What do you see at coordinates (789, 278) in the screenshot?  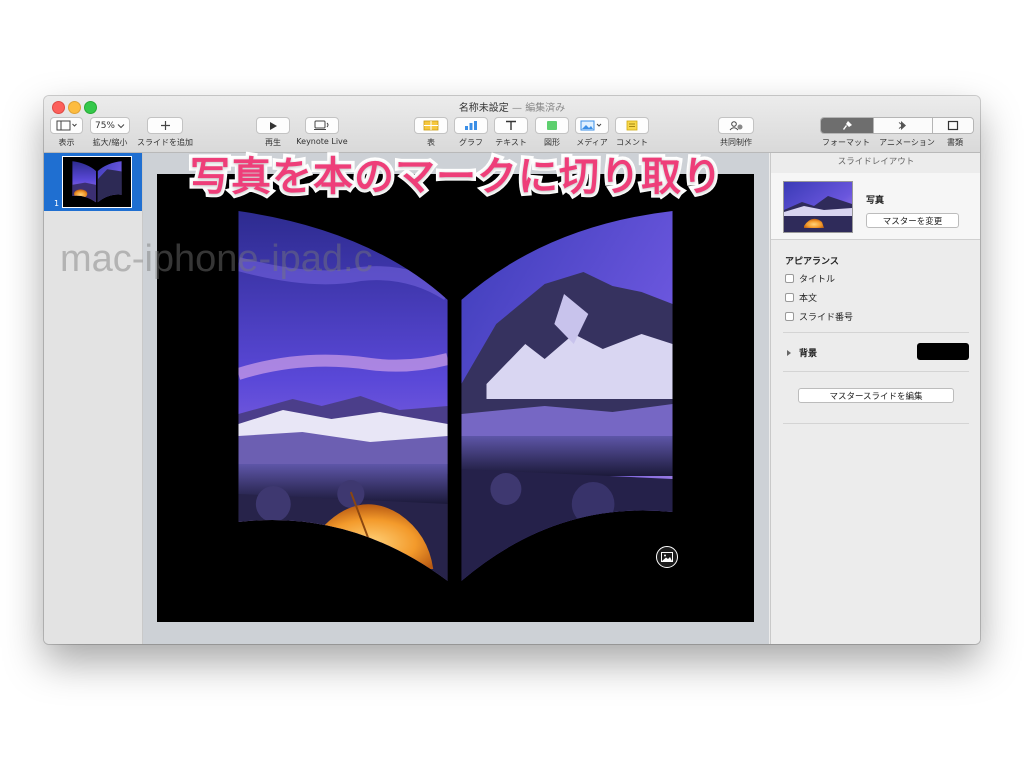 I see `title-checkbox` at bounding box center [789, 278].